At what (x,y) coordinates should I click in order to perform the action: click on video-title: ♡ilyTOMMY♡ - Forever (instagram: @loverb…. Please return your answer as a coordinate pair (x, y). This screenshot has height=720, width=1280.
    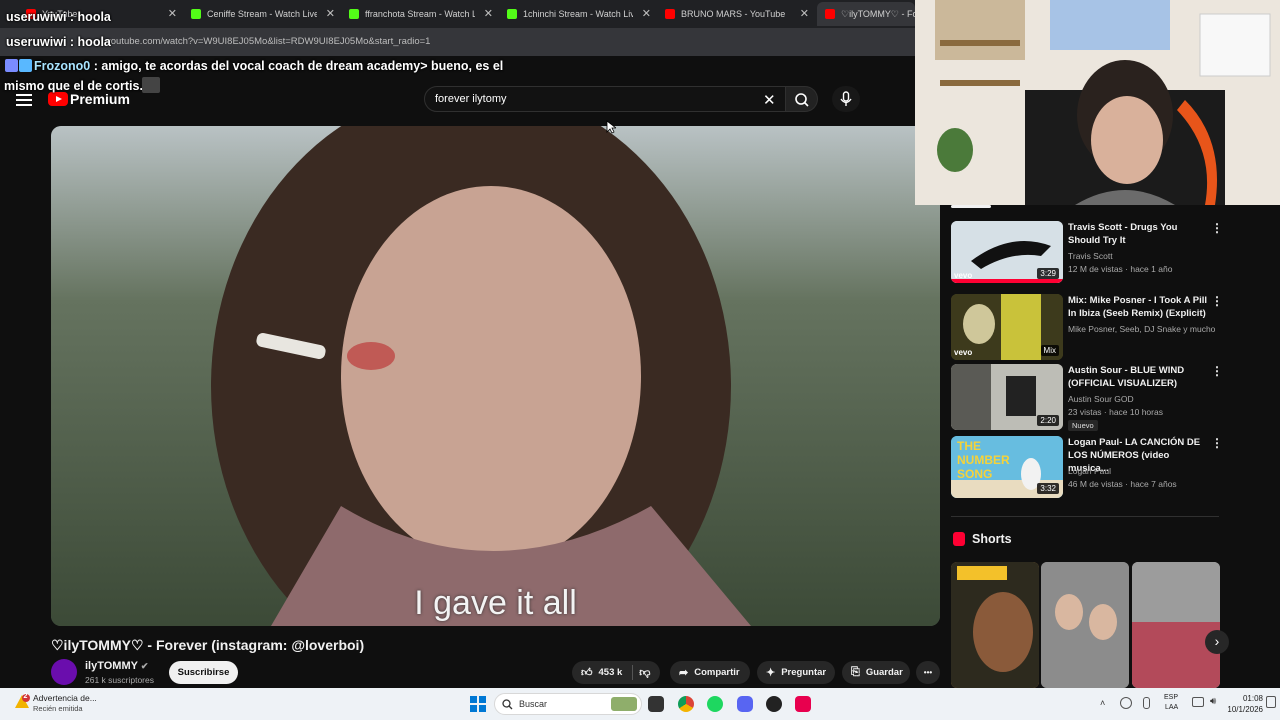
    Looking at the image, I should click on (208, 645).